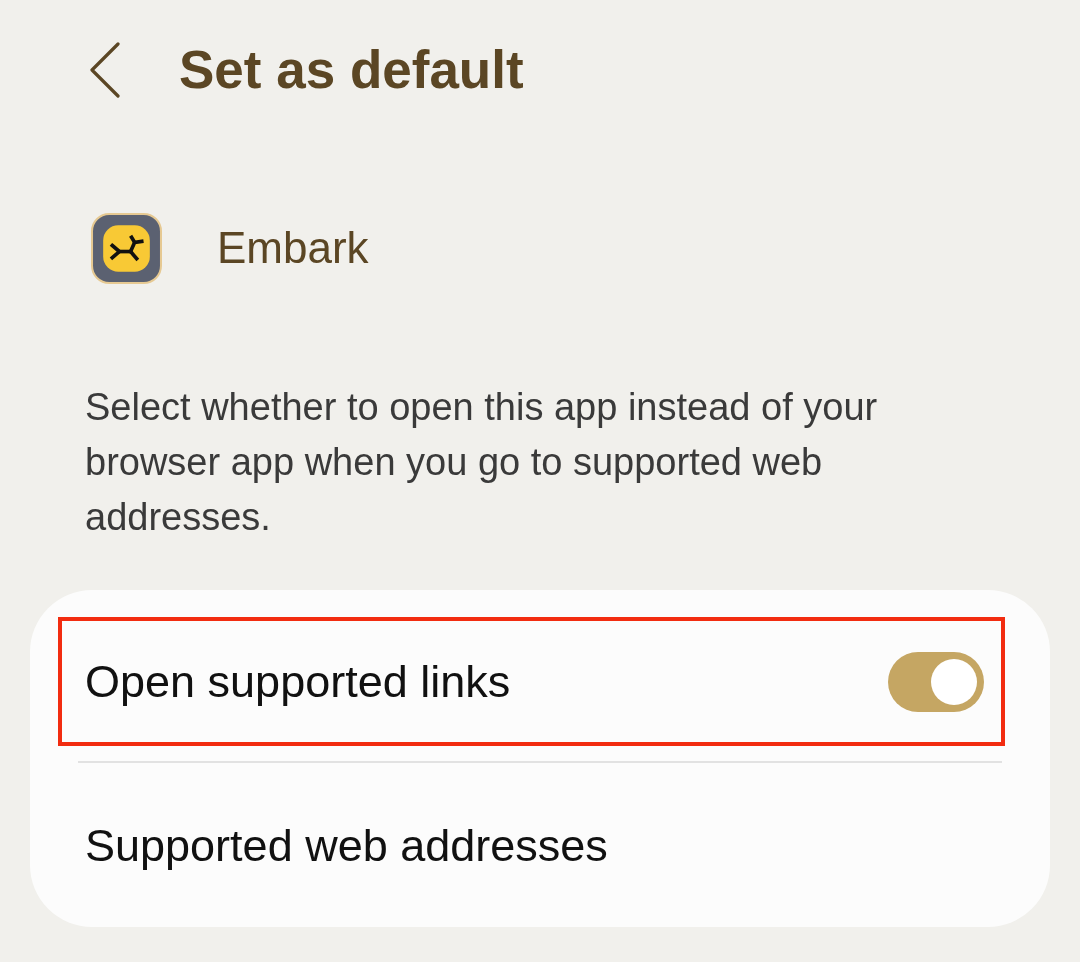  I want to click on app-icon, so click(126, 248).